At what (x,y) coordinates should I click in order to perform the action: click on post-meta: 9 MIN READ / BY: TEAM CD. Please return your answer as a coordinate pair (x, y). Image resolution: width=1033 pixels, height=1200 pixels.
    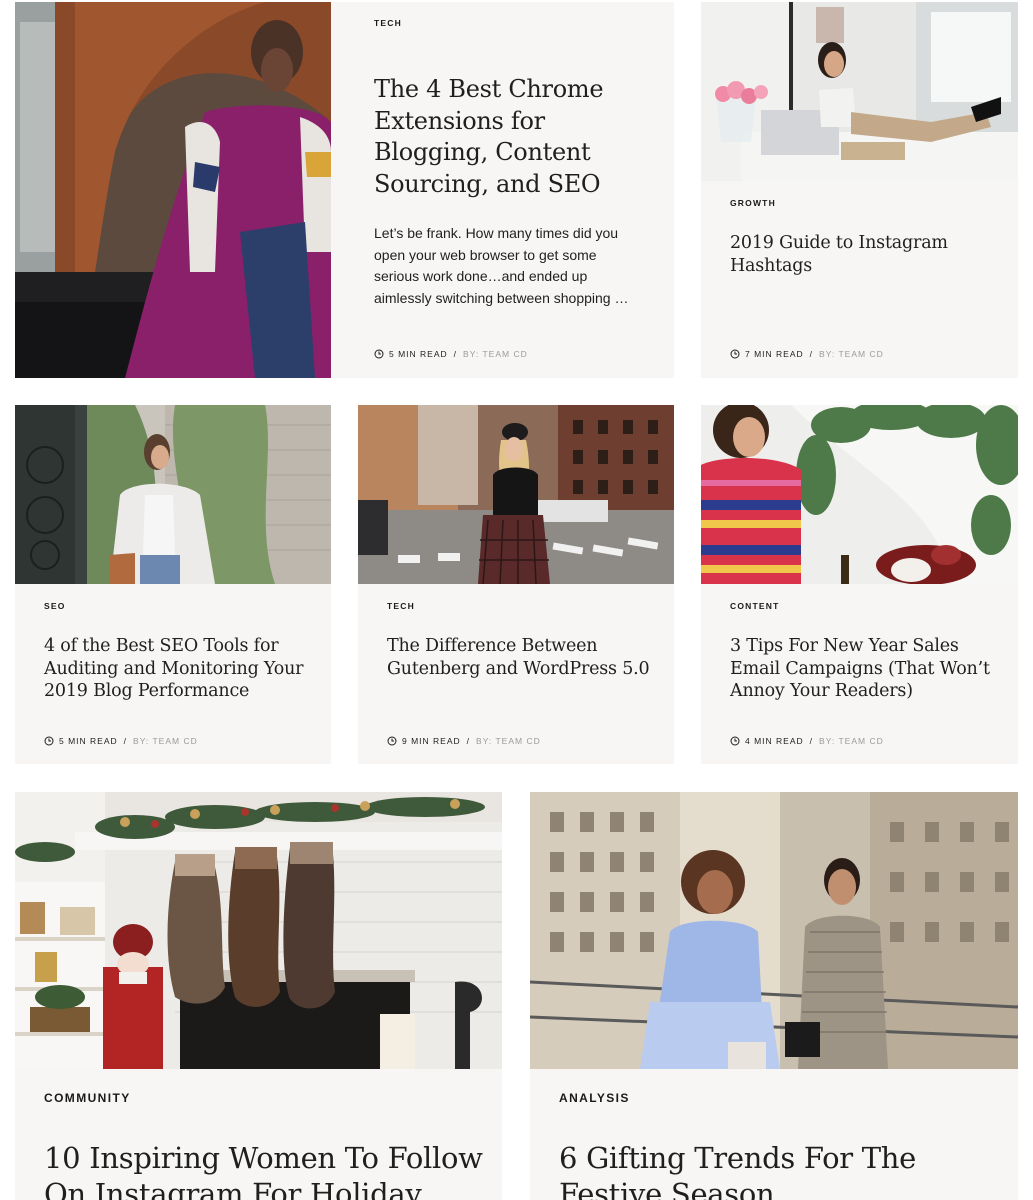
    Looking at the image, I should click on (464, 741).